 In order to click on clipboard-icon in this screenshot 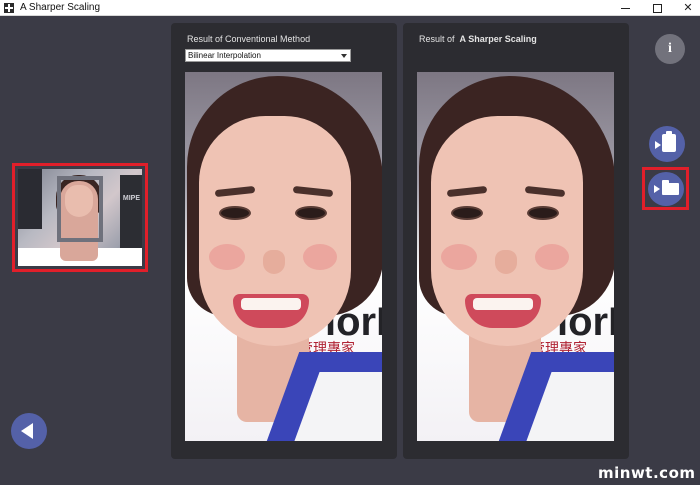, I will do `click(669, 141)`.